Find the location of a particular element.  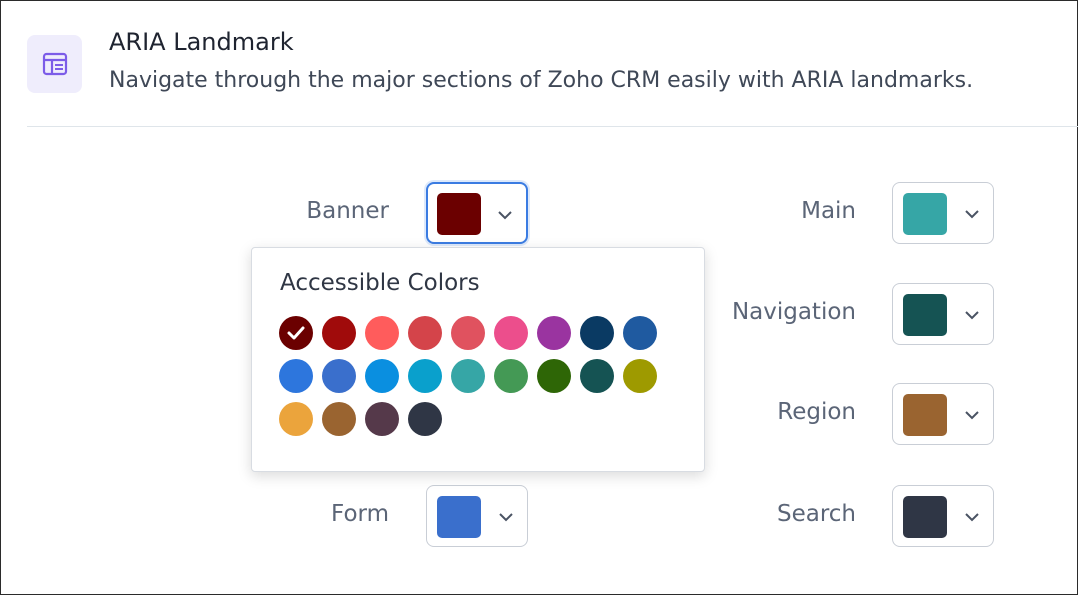

table-layout-icon is located at coordinates (54, 64).